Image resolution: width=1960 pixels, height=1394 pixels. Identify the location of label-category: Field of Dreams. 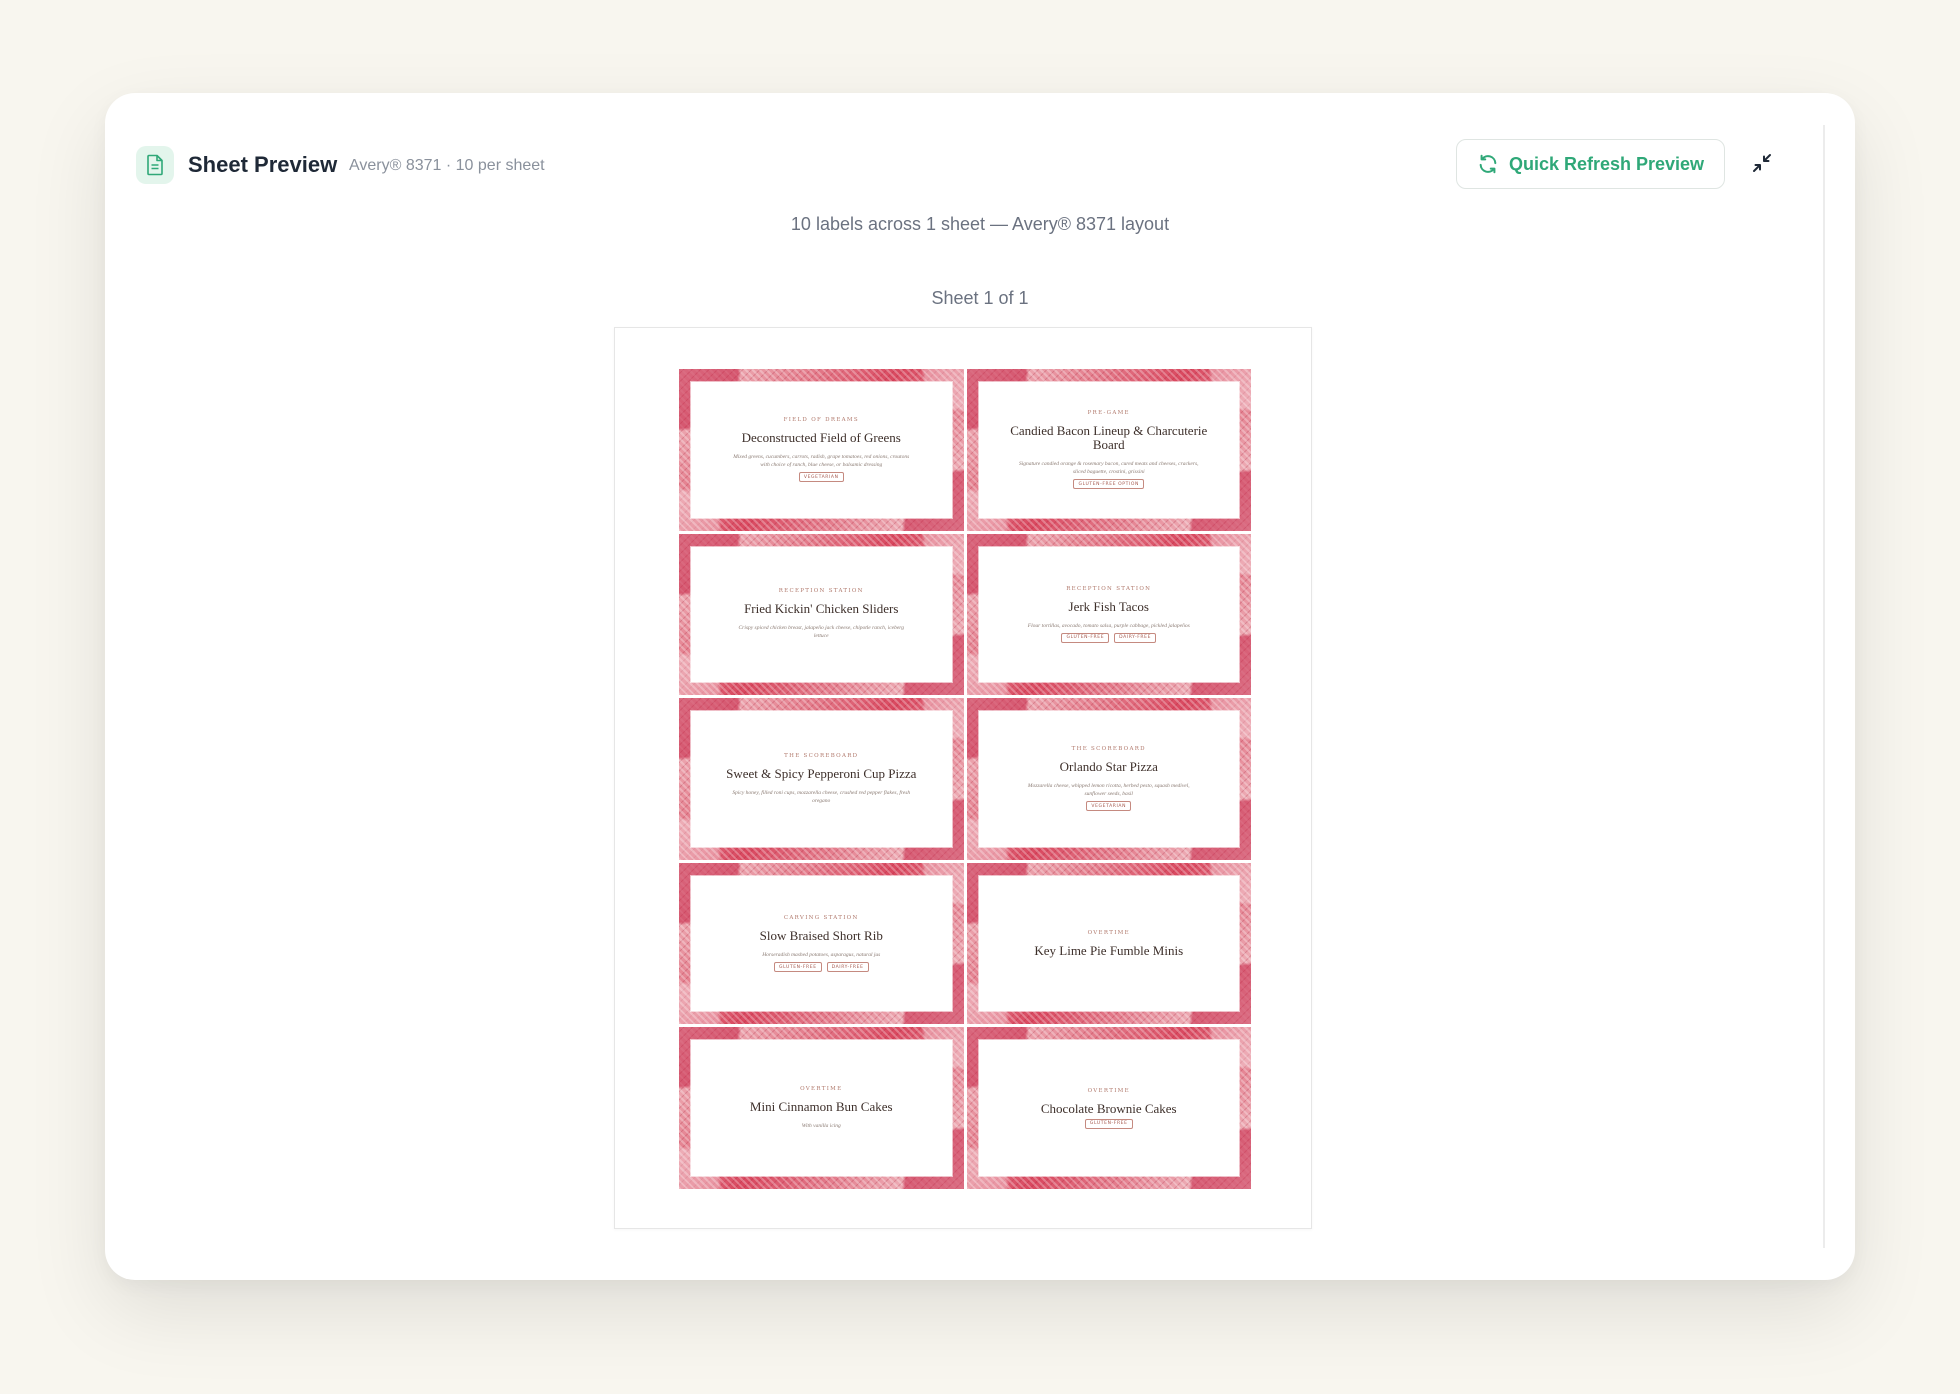
(821, 420).